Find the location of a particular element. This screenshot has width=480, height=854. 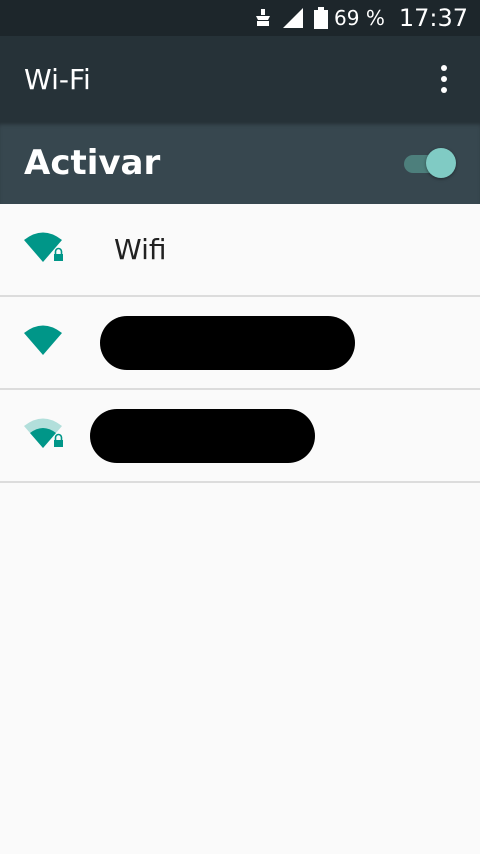

wifi-switch-label: Activar is located at coordinates (92, 163).